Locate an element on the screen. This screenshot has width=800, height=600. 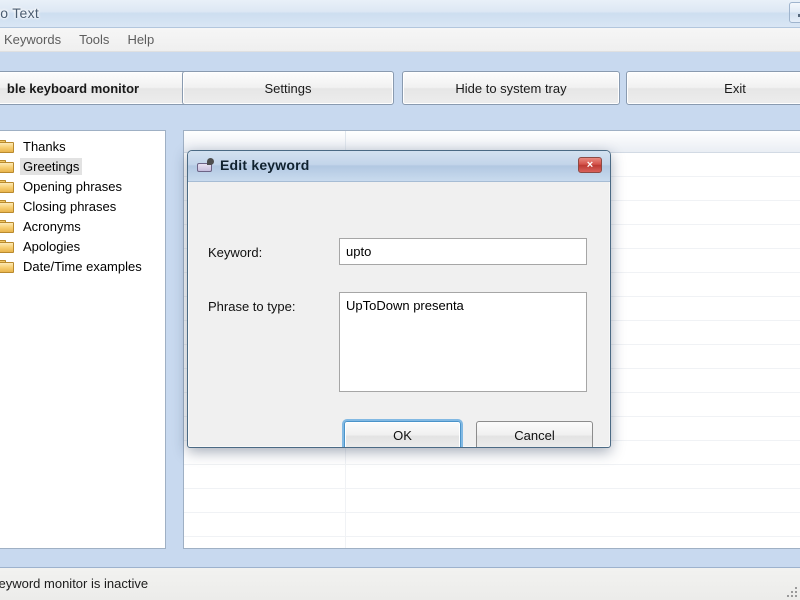
close-icon: × is located at coordinates (590, 165).